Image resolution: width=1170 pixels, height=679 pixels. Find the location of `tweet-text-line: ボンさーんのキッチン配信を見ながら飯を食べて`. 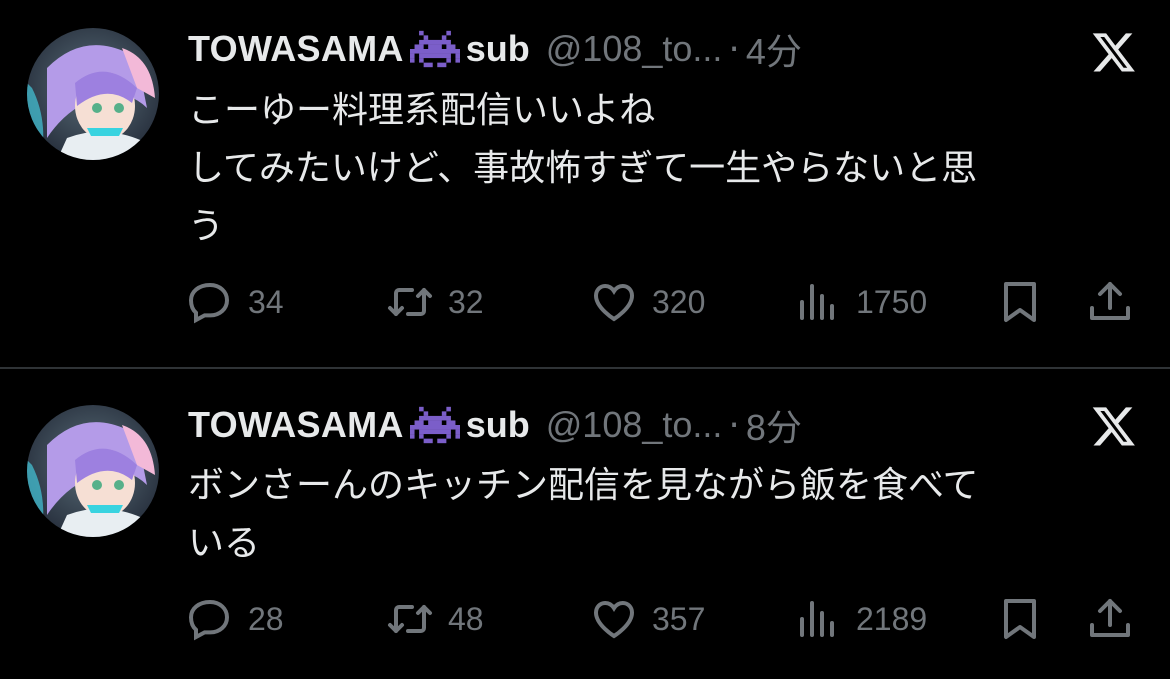

tweet-text-line: ボンさーんのキッチン配信を見ながら飯を食べて is located at coordinates (583, 485).